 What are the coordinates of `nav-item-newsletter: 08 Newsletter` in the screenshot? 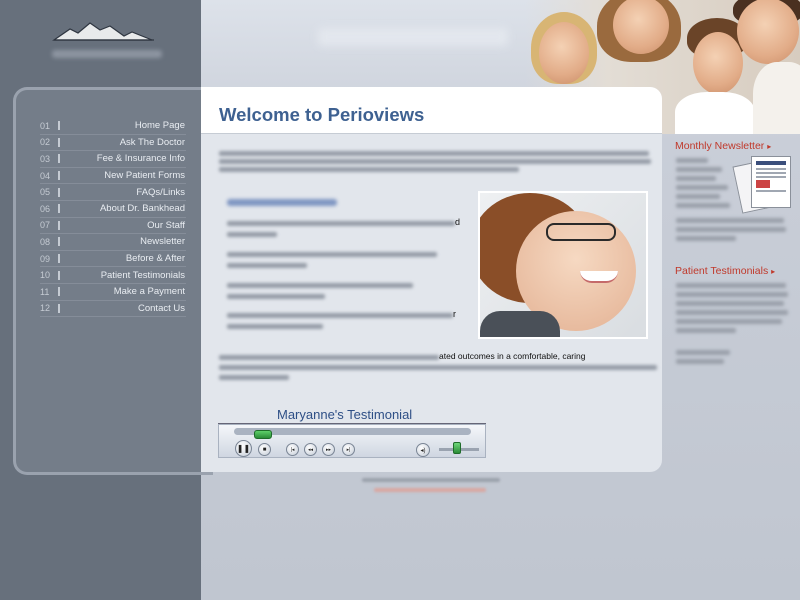 It's located at (113, 242).